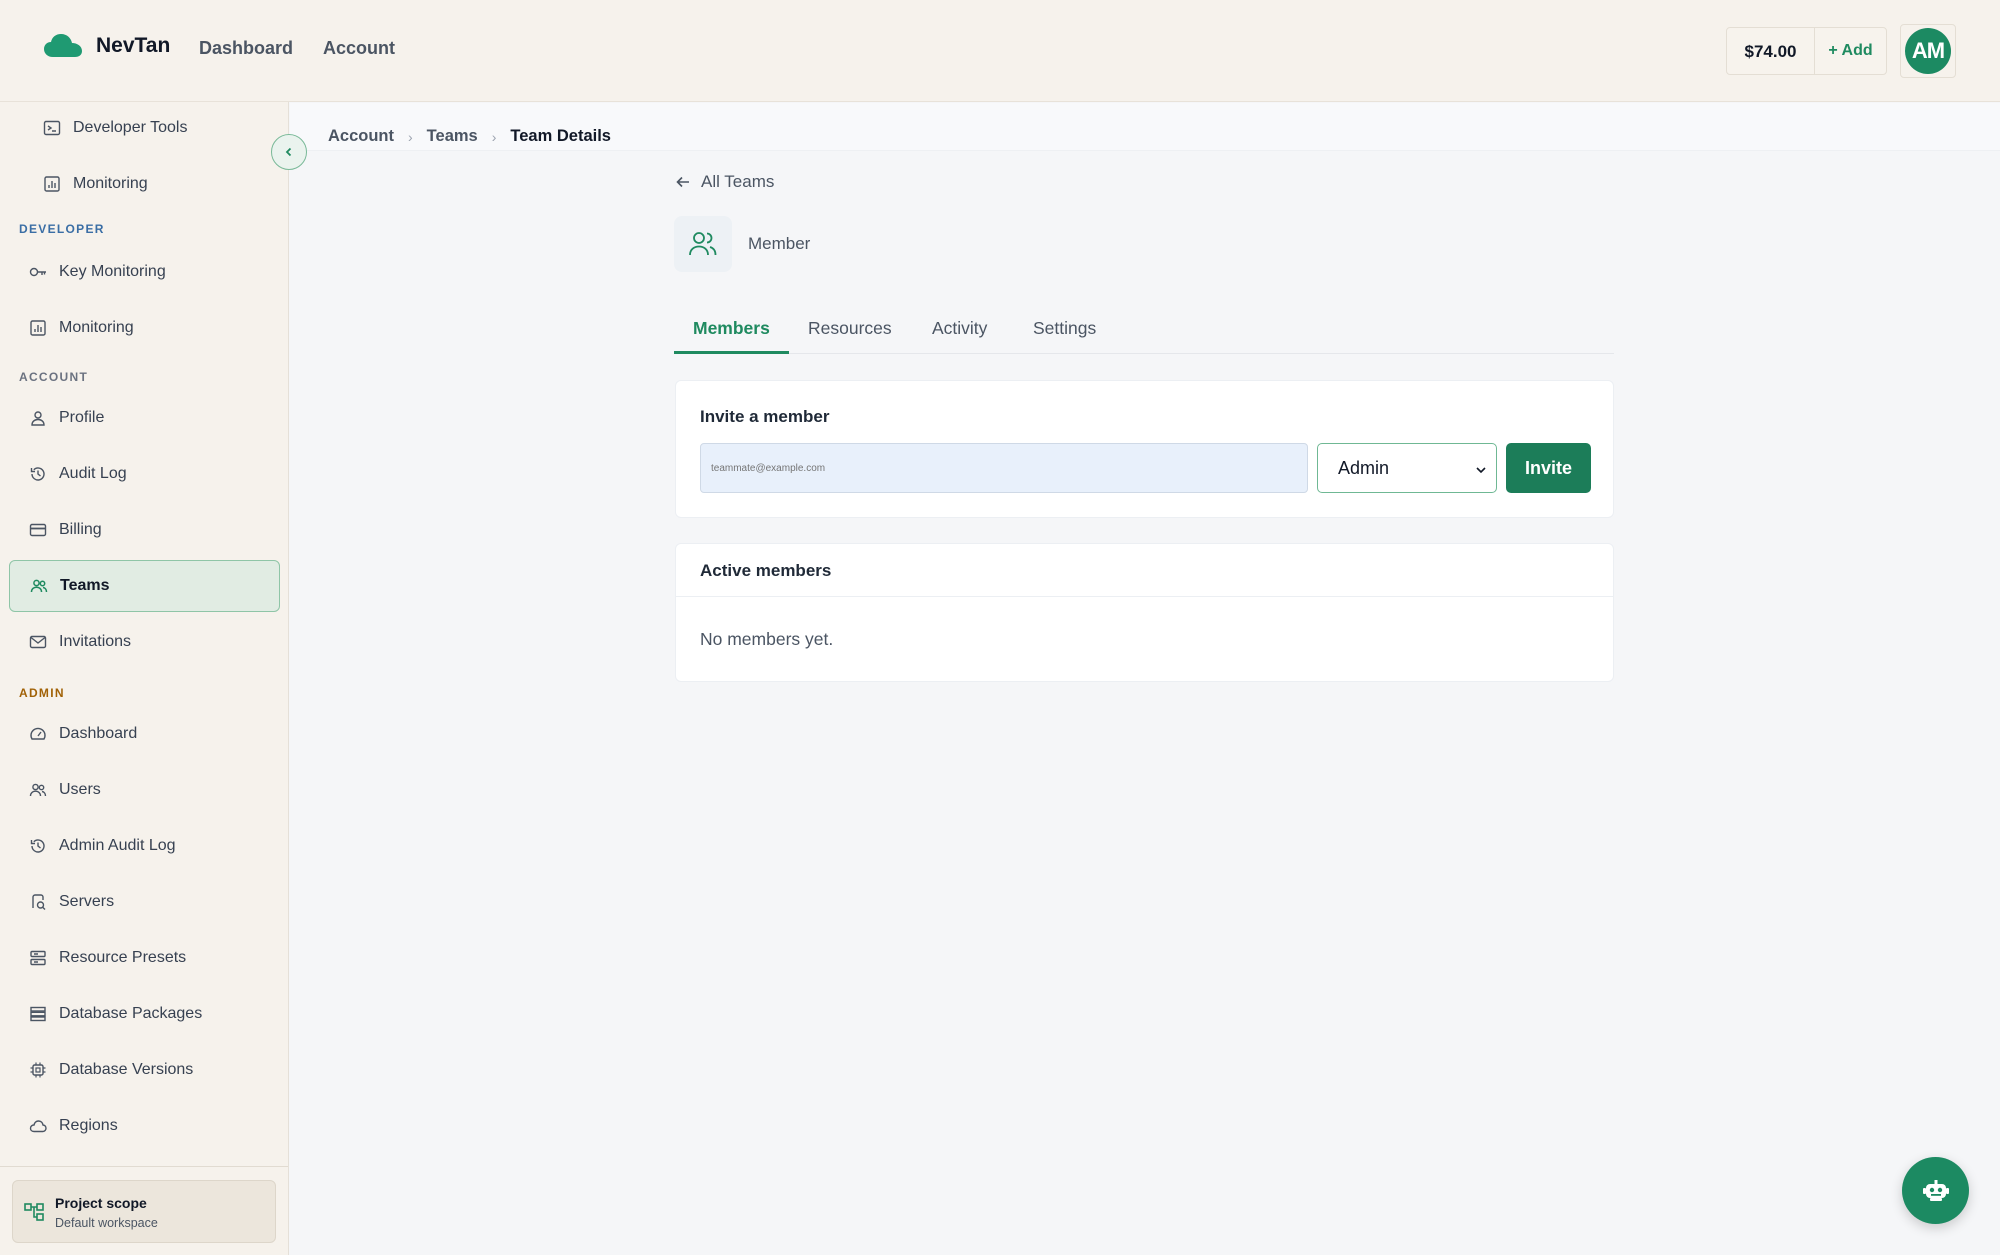  I want to click on sidebar-item-monitoring: Monitoring, so click(144, 328).